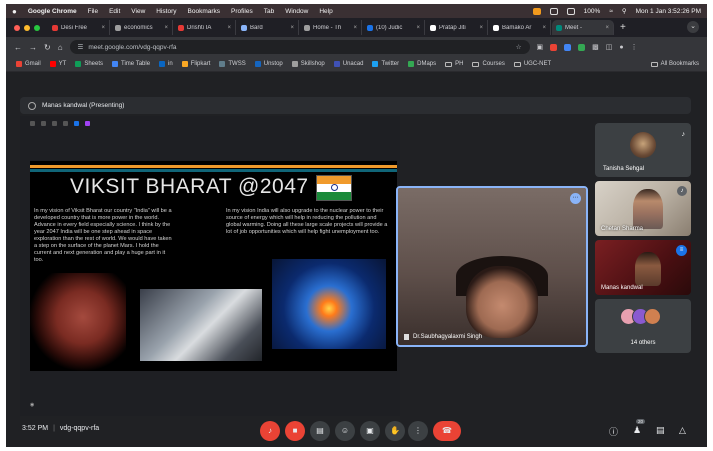 The height and width of the screenshot is (451, 713). Describe the element at coordinates (57, 64) in the screenshot. I see `bookmark-item: YT` at that location.